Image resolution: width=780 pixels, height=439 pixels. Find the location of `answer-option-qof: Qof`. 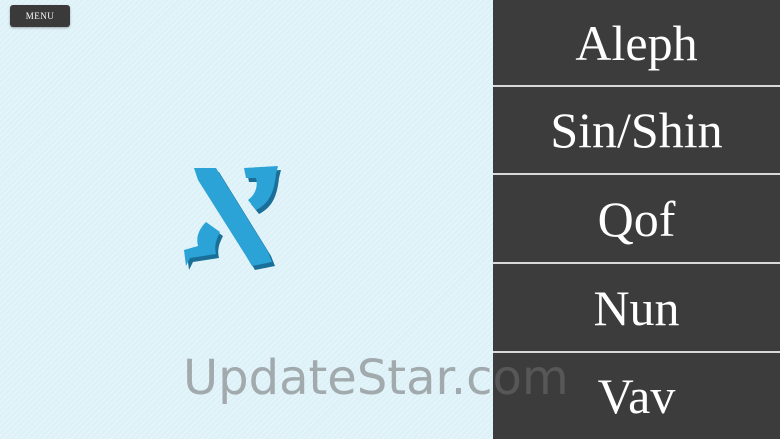

answer-option-qof: Qof is located at coordinates (636, 218).